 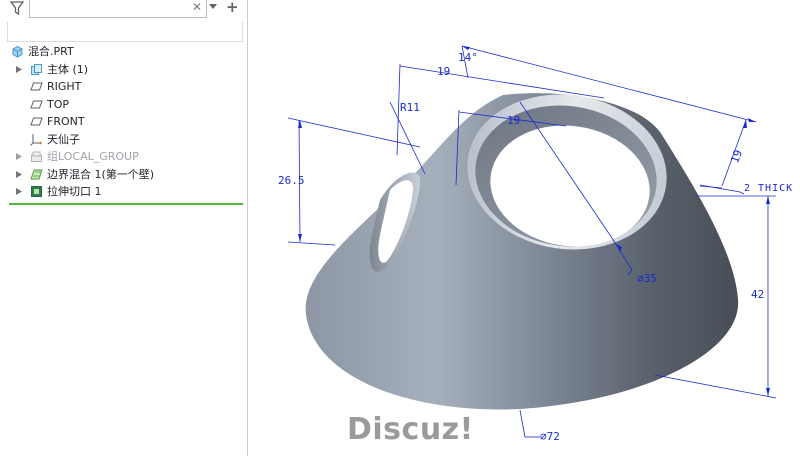 I want to click on tree-item-front: FRONT, so click(x=124, y=122).